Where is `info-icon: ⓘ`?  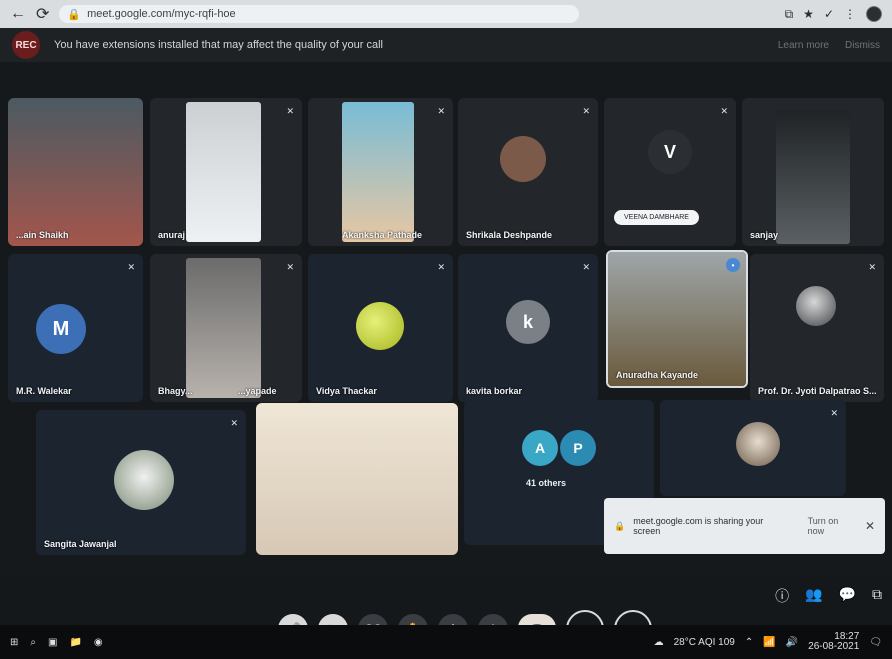
info-icon: ⓘ is located at coordinates (782, 596).